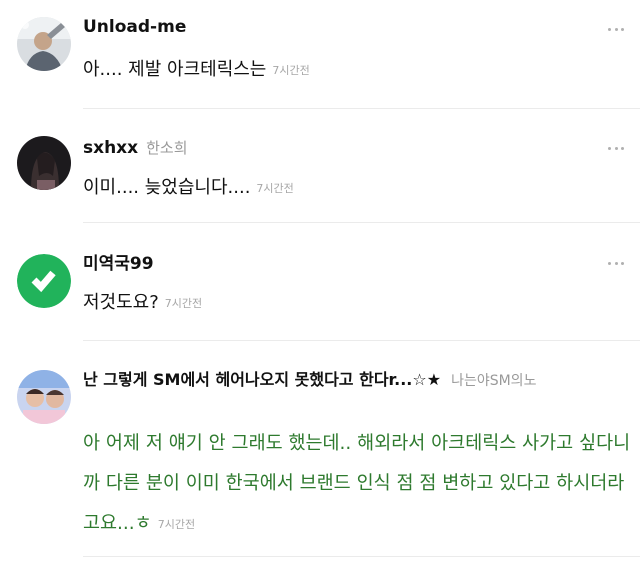 This screenshot has width=640, height=566. I want to click on comment-header: sxhxx 한소희, so click(135, 148).